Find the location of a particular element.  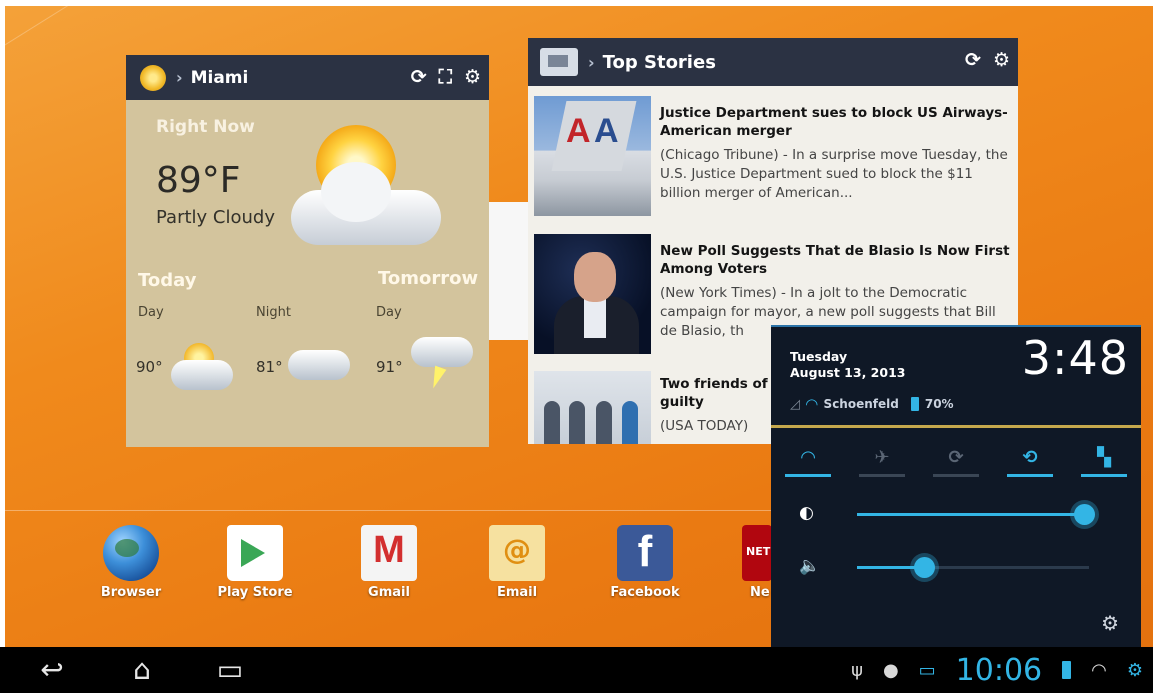

news-section-title: Top Stories is located at coordinates (659, 62).